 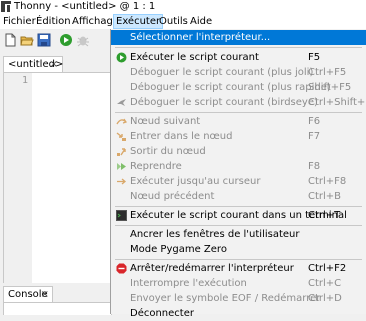 I want to click on birdseye-icon, so click(x=121, y=102).